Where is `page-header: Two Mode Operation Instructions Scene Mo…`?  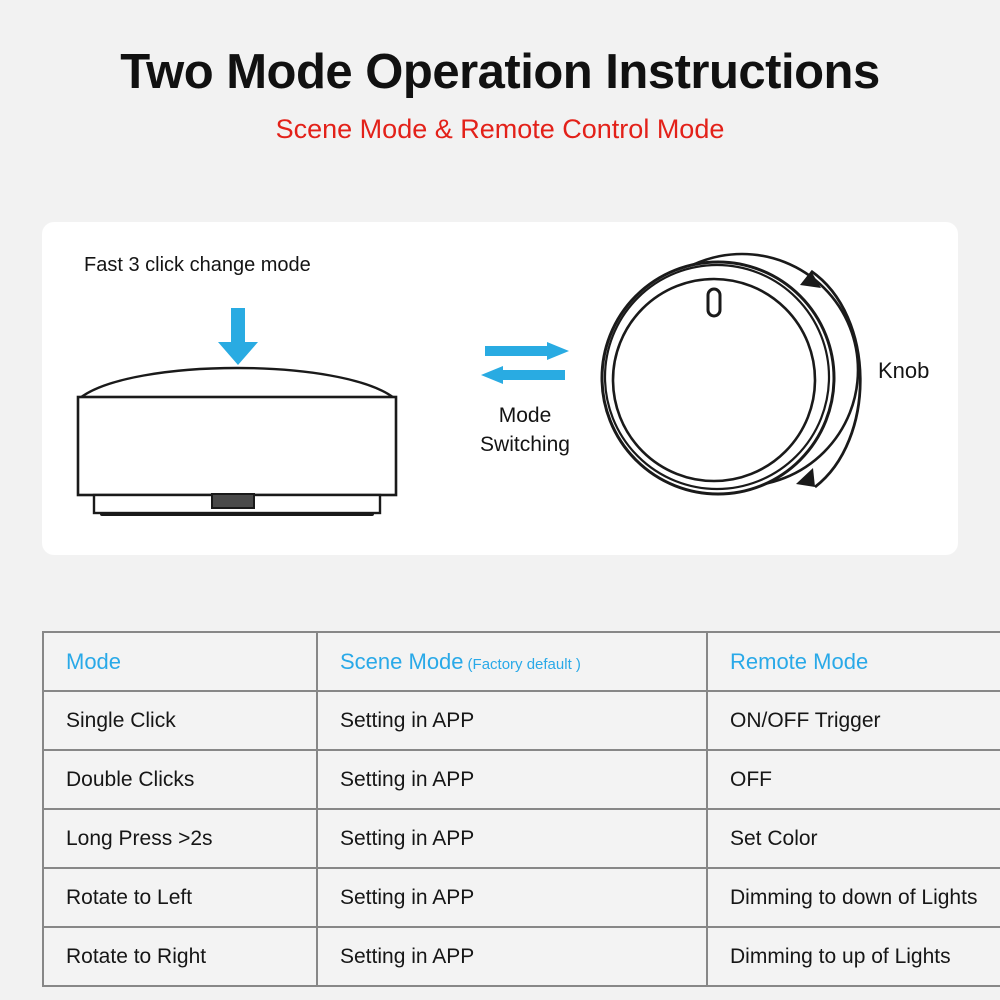
page-header: Two Mode Operation Instructions Scene Mo… is located at coordinates (500, 72).